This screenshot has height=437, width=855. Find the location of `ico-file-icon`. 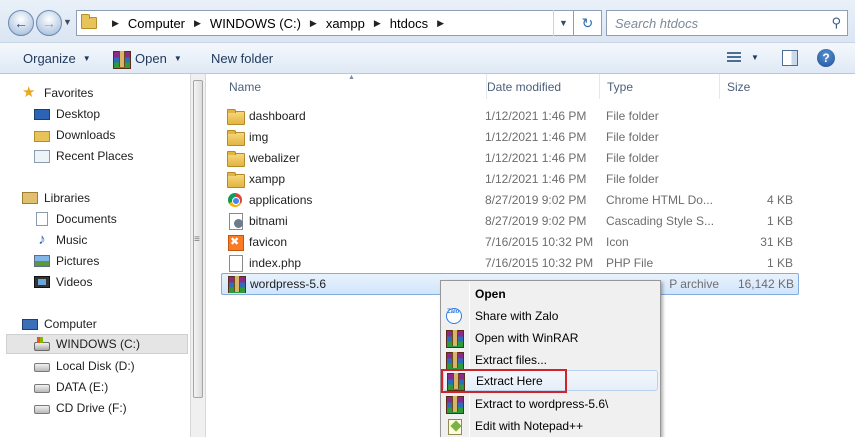

ico-file-icon is located at coordinates (235, 242).